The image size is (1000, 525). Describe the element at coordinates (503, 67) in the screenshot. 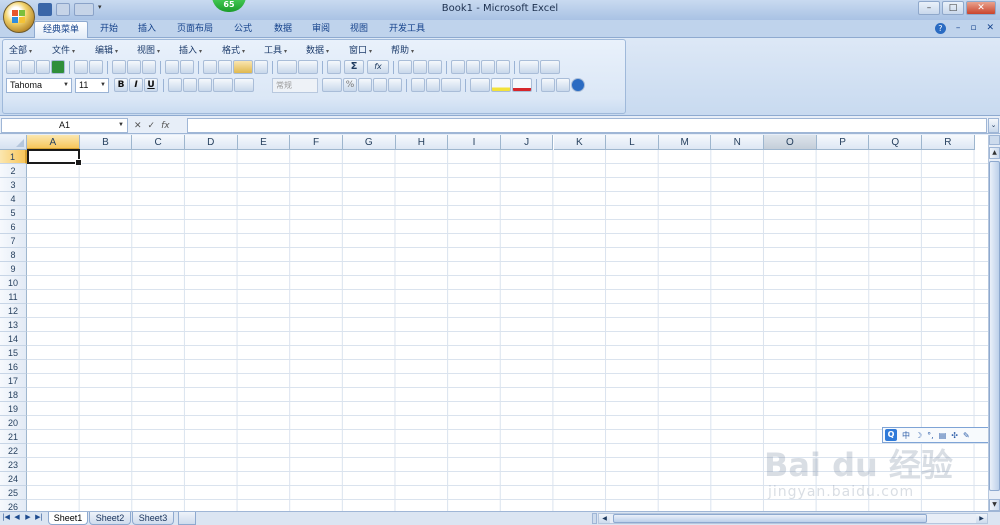

I see `chart-wizard-icon` at that location.